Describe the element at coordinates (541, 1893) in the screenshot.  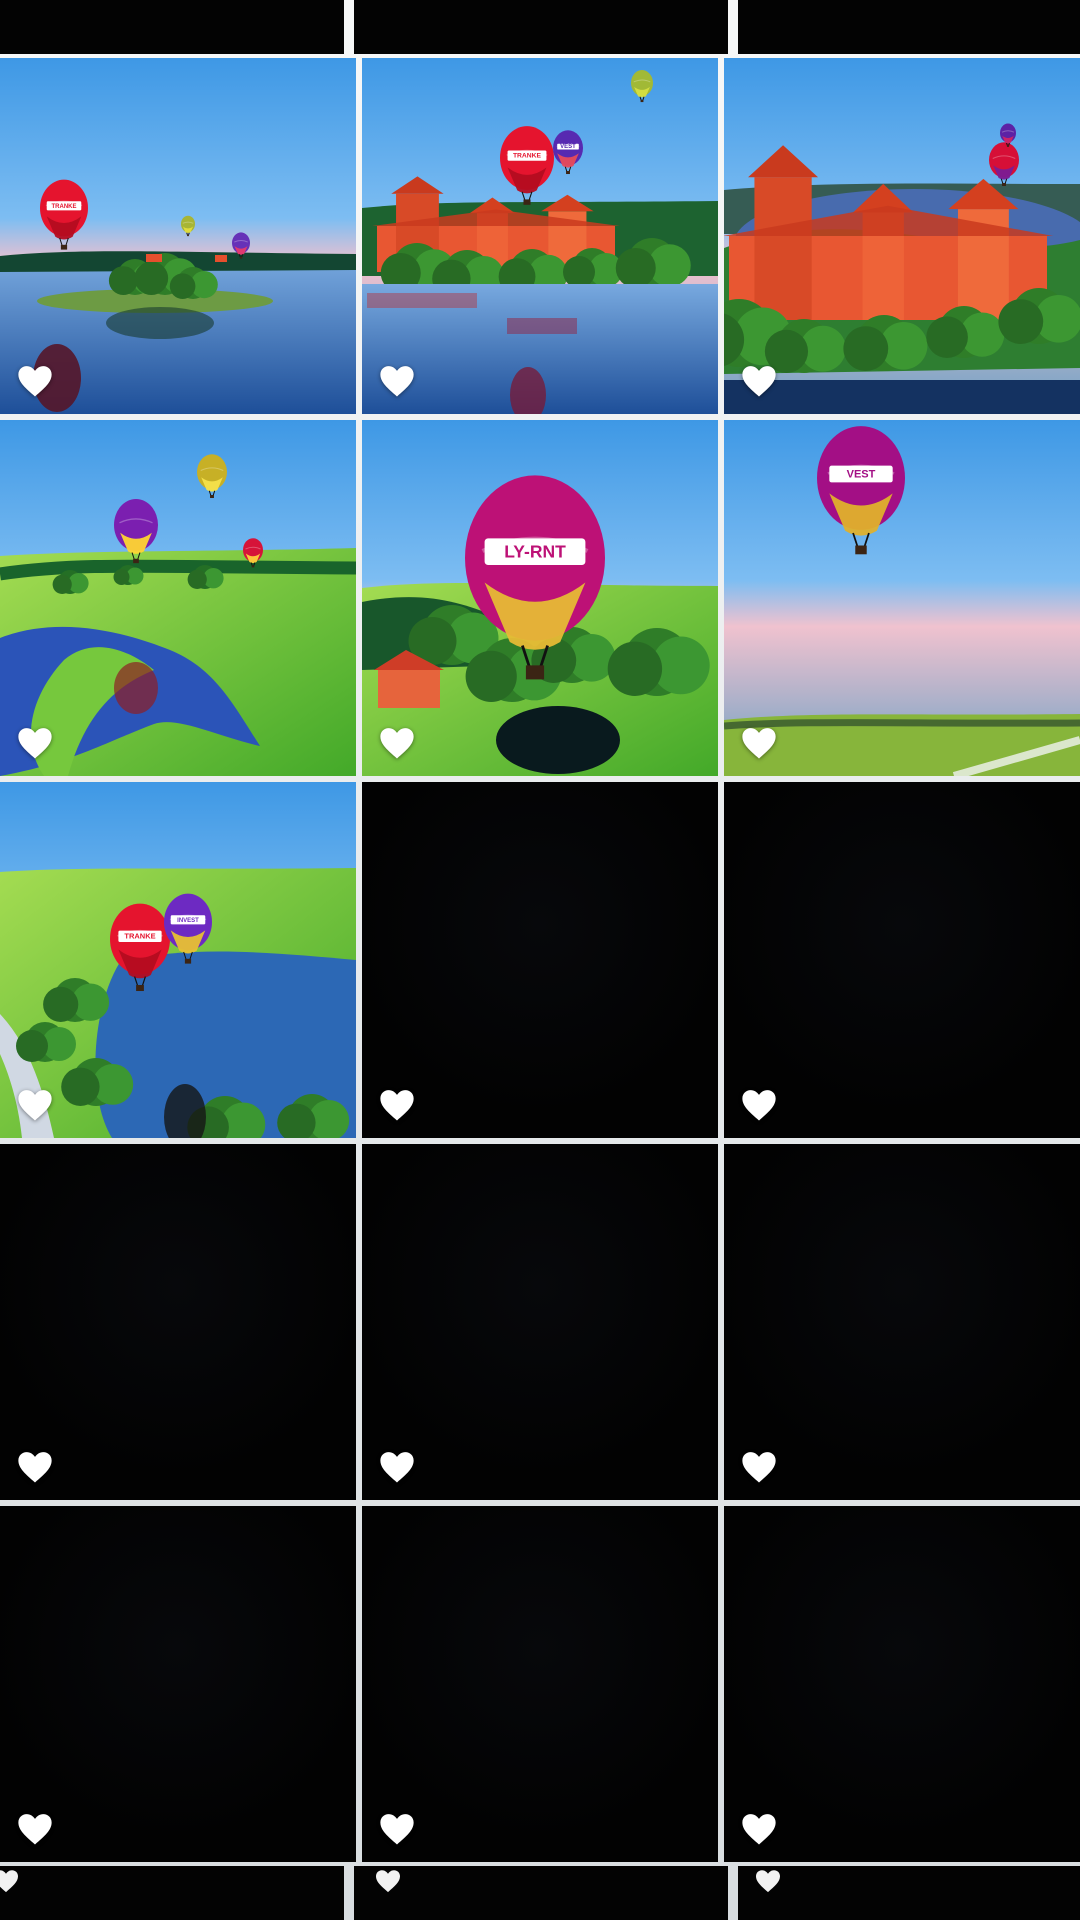
I see `partial-bottom-middle-tile` at that location.